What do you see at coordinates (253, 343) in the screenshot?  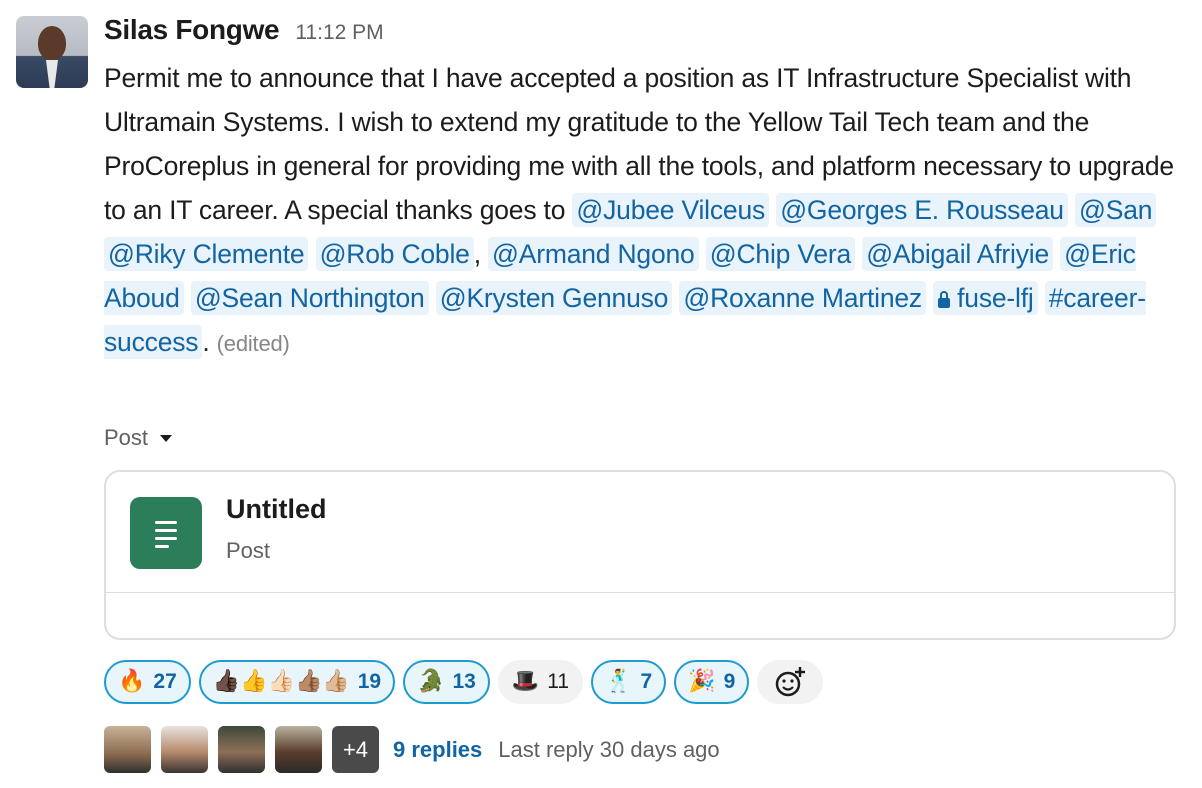 I see `edited-label: (edited)` at bounding box center [253, 343].